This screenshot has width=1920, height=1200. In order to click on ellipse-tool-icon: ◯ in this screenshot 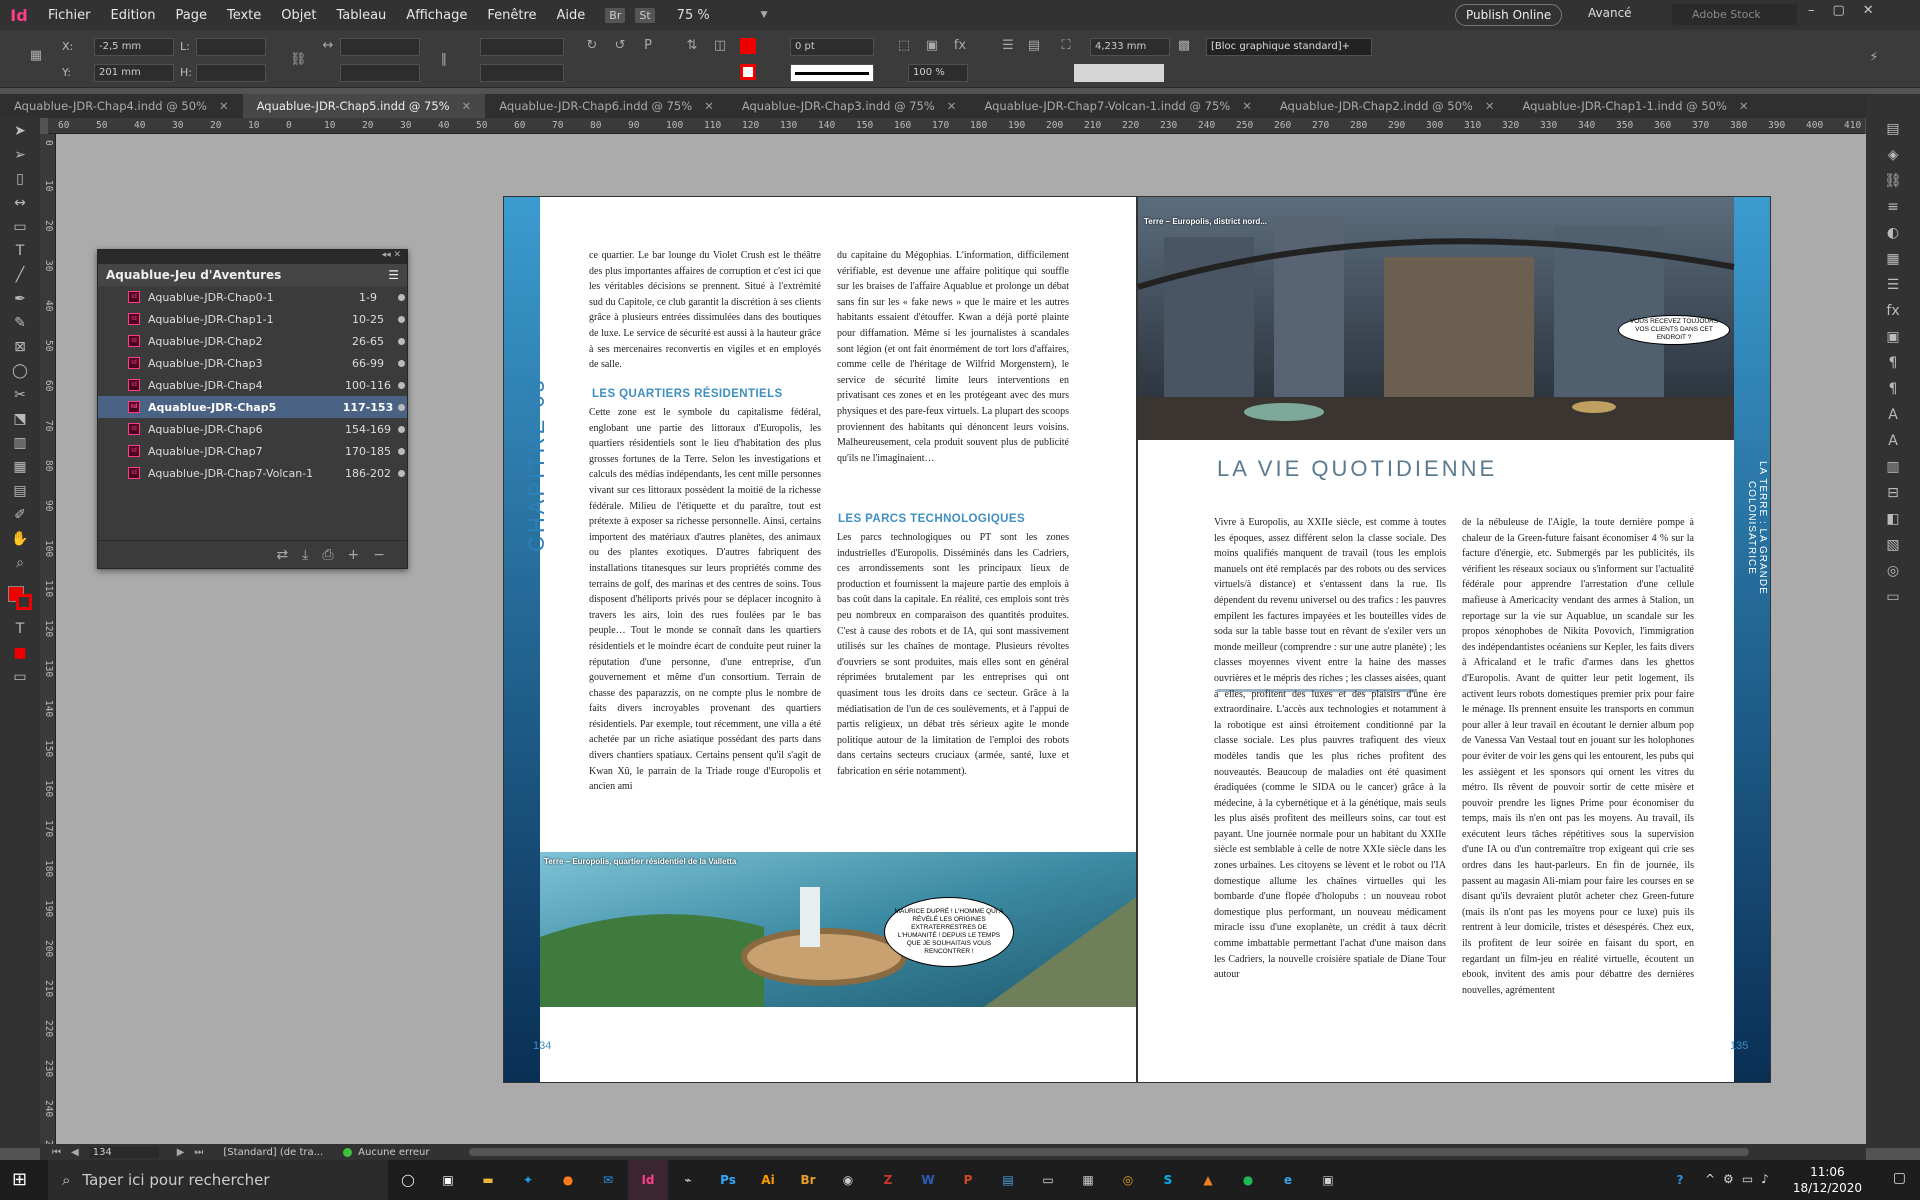, I will do `click(20, 371)`.